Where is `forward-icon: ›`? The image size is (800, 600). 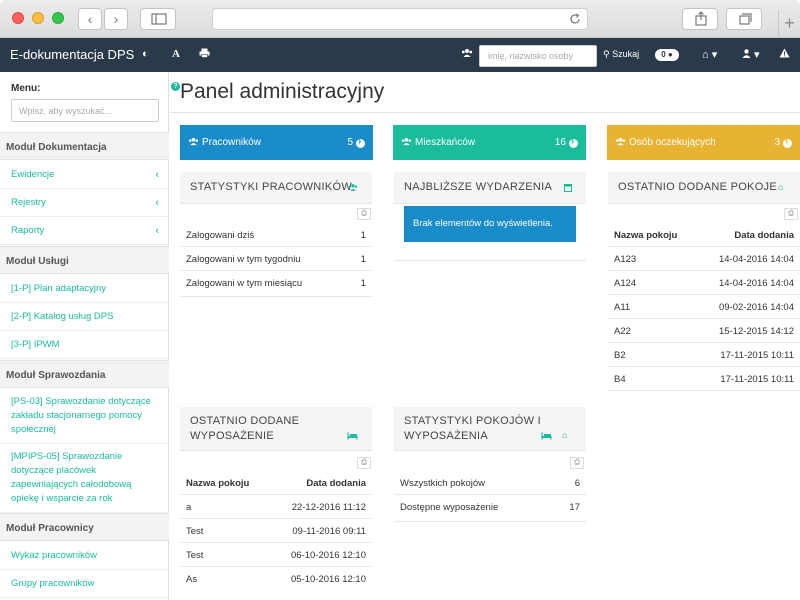
forward-icon: › is located at coordinates (116, 19).